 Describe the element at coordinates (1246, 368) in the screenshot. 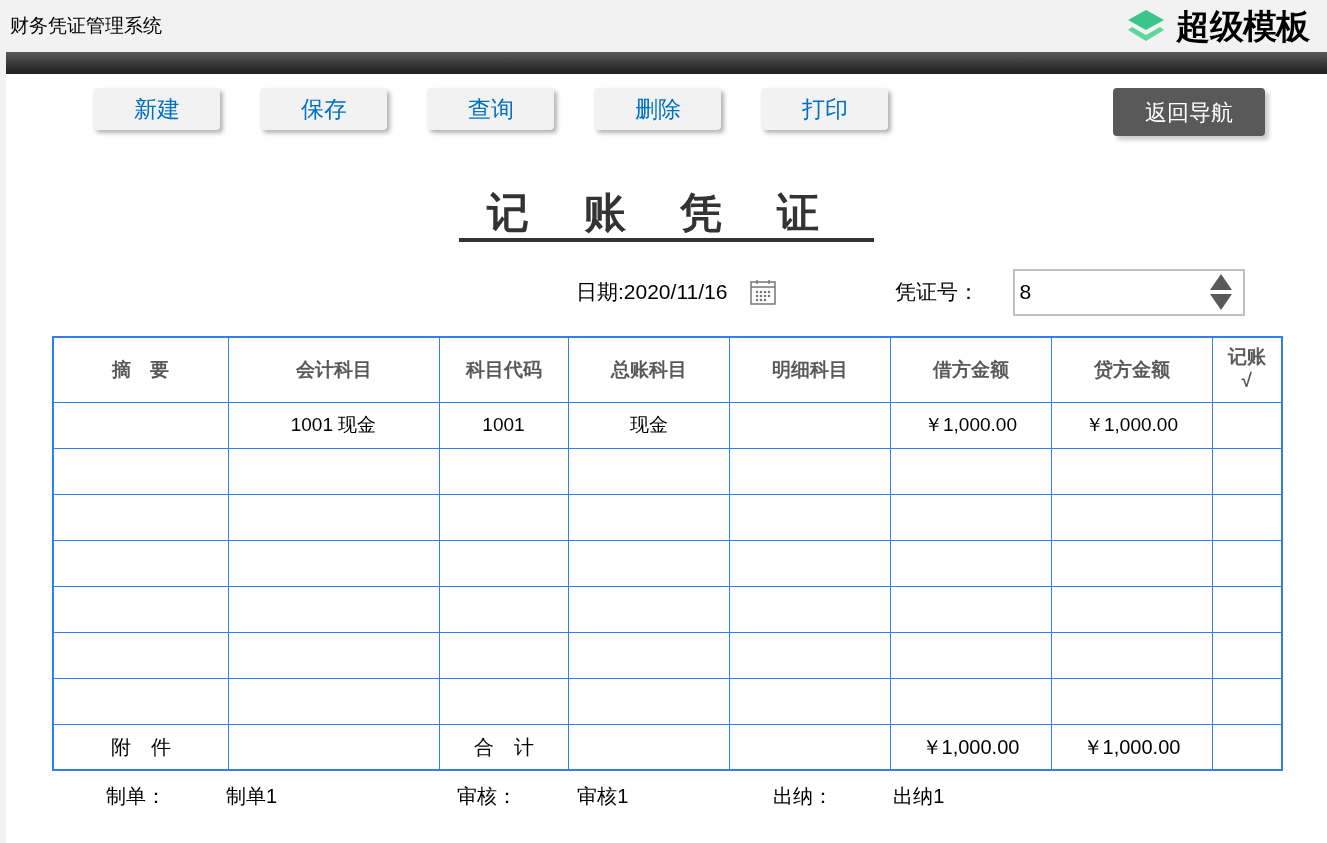

I see `column-header: 记账√` at that location.